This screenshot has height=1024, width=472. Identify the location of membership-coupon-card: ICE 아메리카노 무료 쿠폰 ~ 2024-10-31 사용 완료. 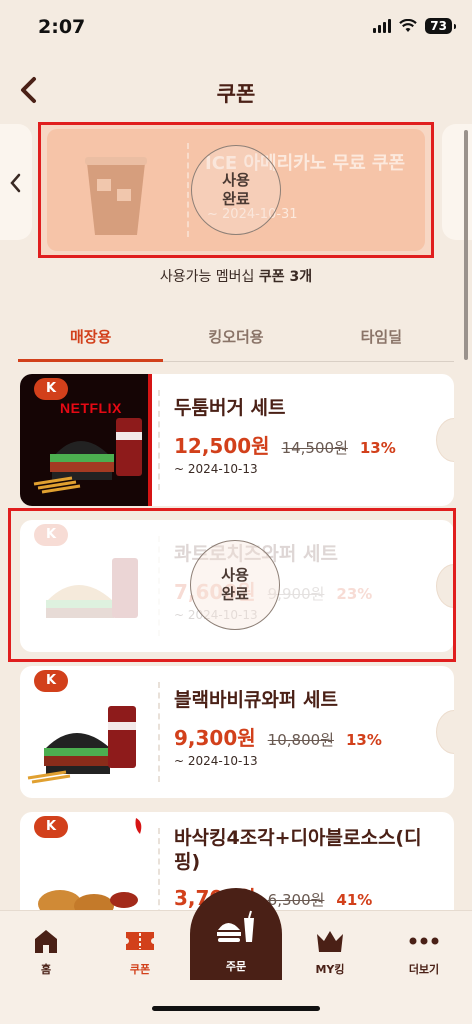
(236, 190).